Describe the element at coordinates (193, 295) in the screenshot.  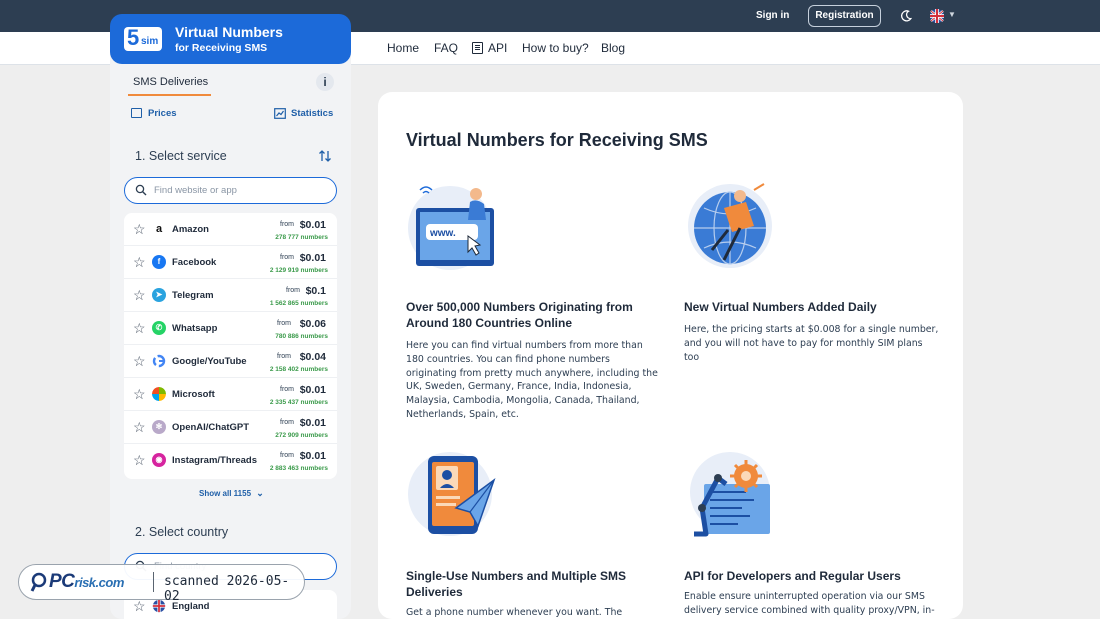
I see `service-name: Telegram` at that location.